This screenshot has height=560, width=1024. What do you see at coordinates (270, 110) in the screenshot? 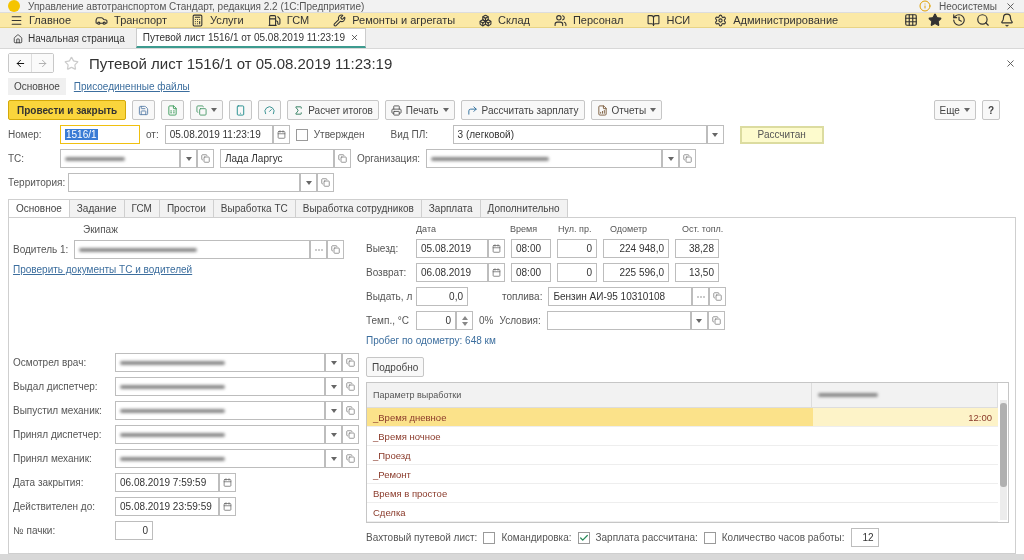
I see `gauge-button` at bounding box center [270, 110].